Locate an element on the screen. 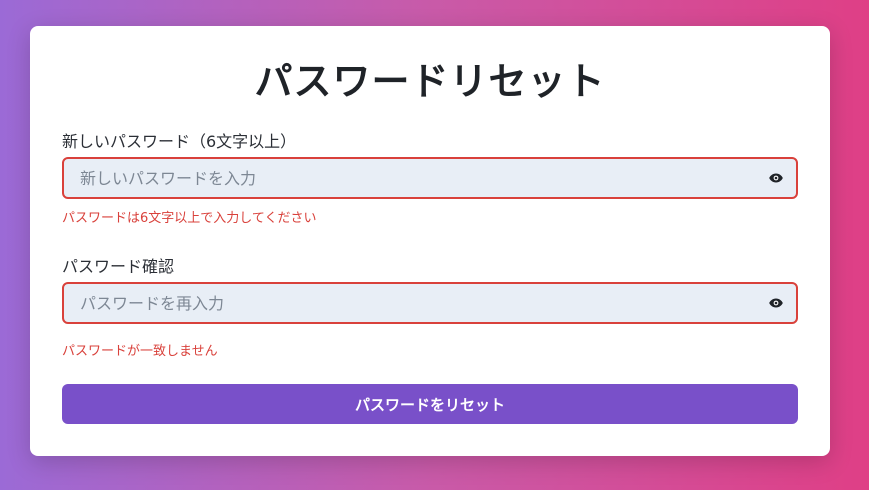  confirm-password-input is located at coordinates (430, 303).